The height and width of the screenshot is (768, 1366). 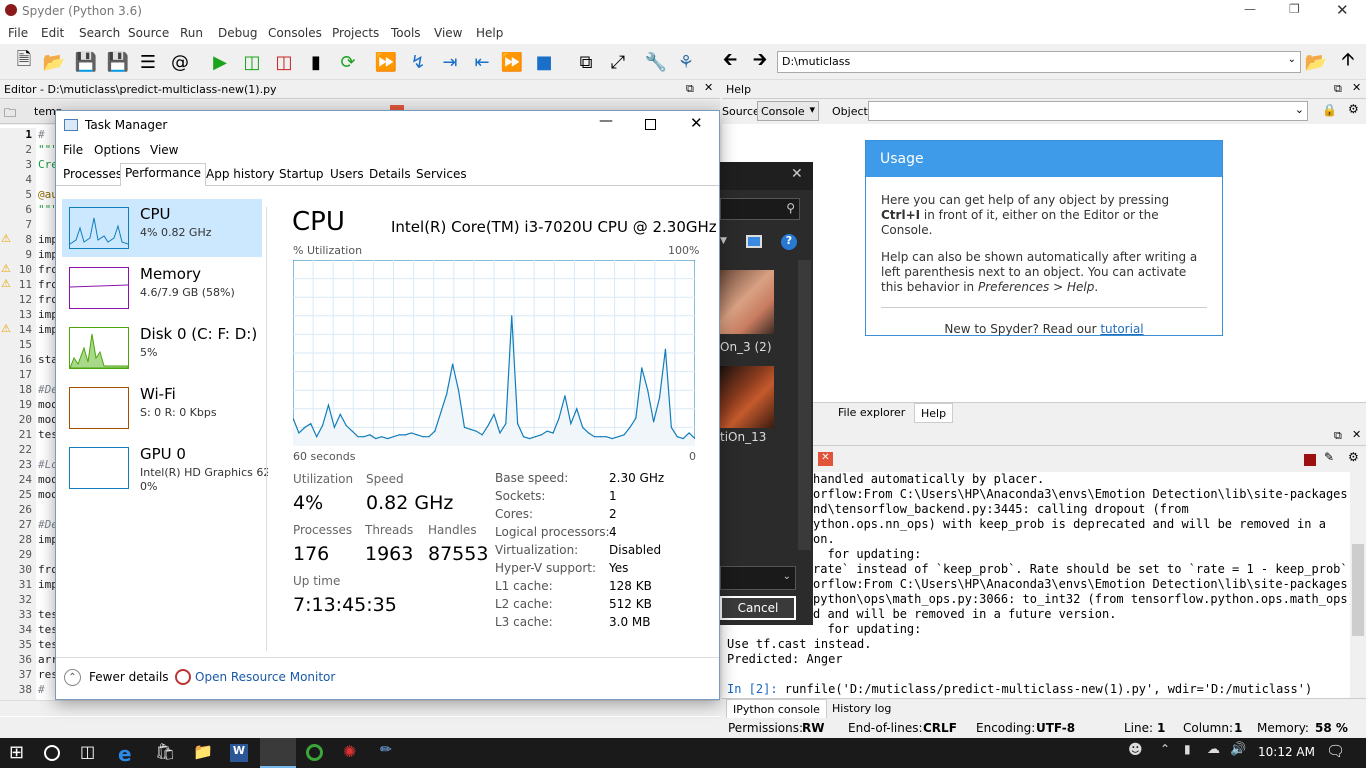 I want to click on back-arrow-icon: 🡰, so click(x=730, y=61).